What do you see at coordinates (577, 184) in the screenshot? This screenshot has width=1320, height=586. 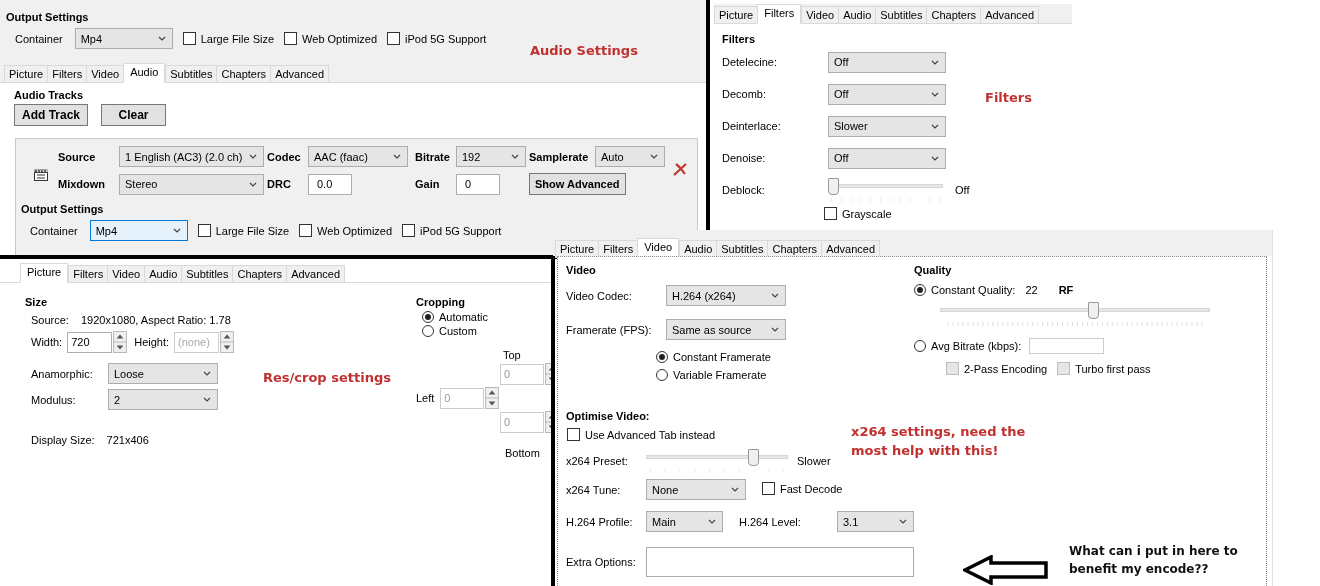 I see `show-advanced-button: Show Advanced` at bounding box center [577, 184].